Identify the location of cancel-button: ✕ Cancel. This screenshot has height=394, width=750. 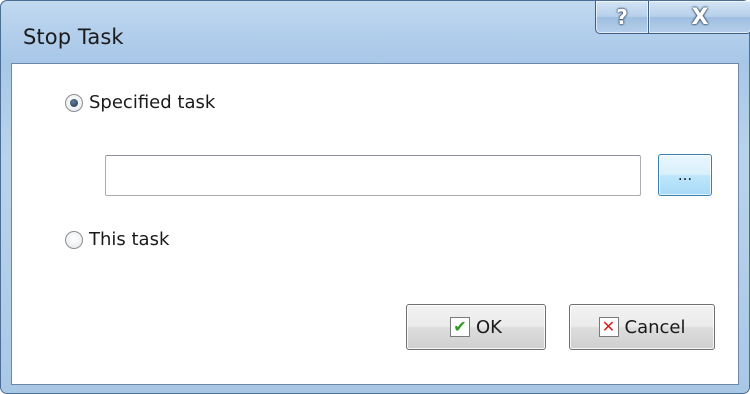
(642, 327).